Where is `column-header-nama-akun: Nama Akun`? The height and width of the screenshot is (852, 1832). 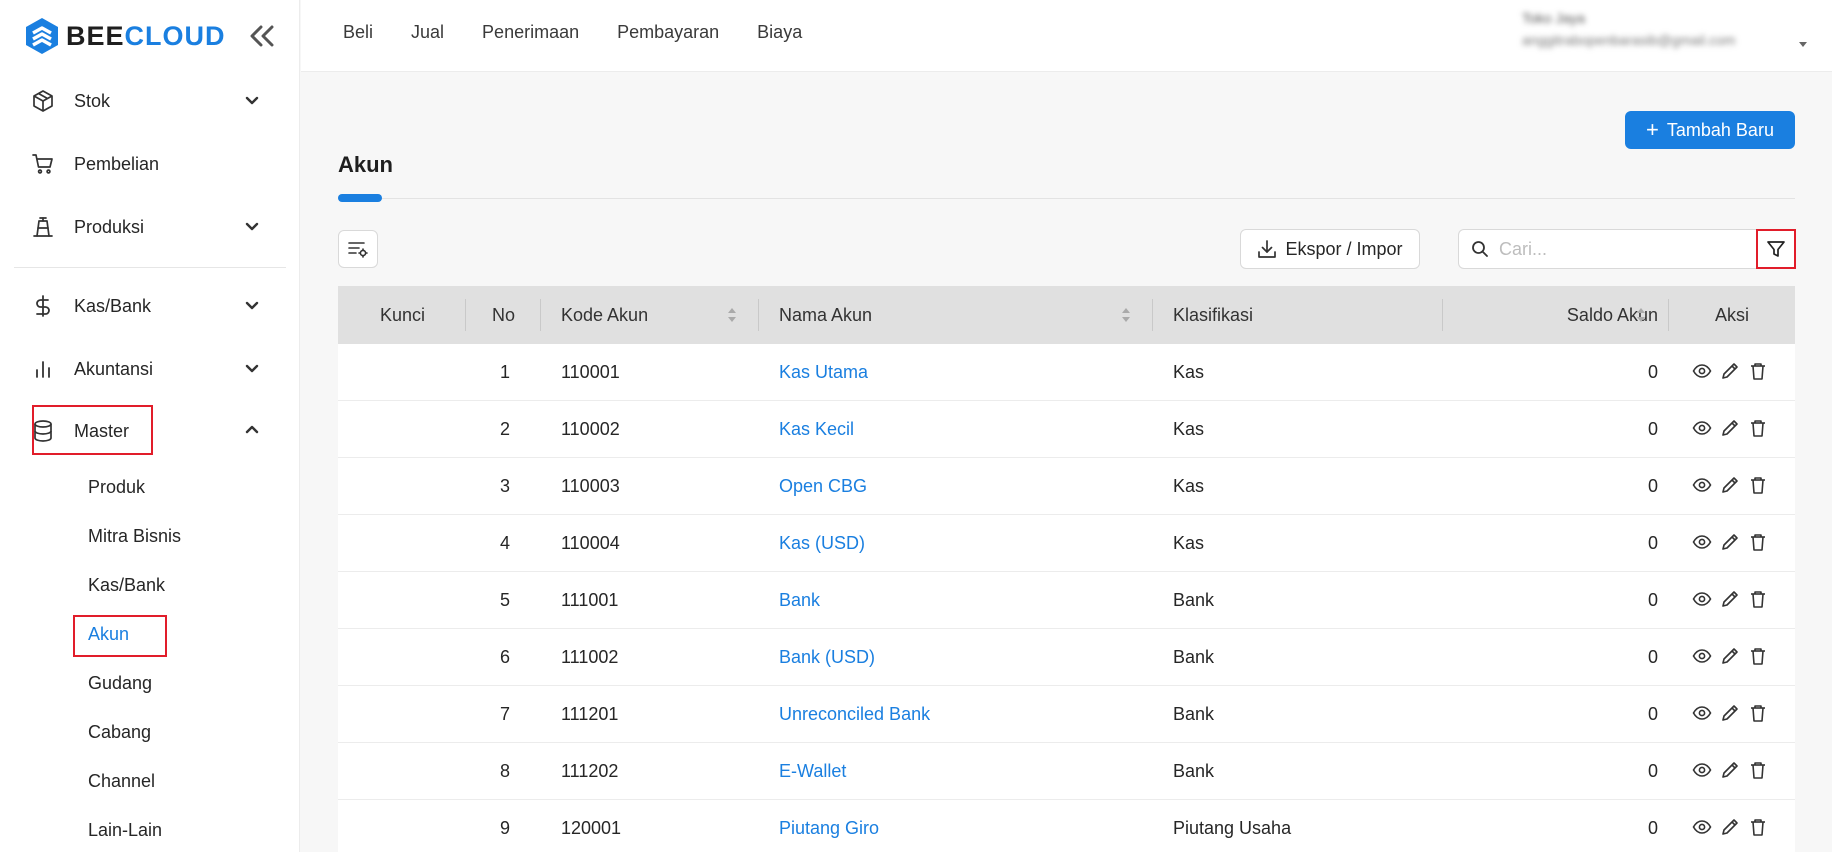 column-header-nama-akun: Nama Akun is located at coordinates (825, 315).